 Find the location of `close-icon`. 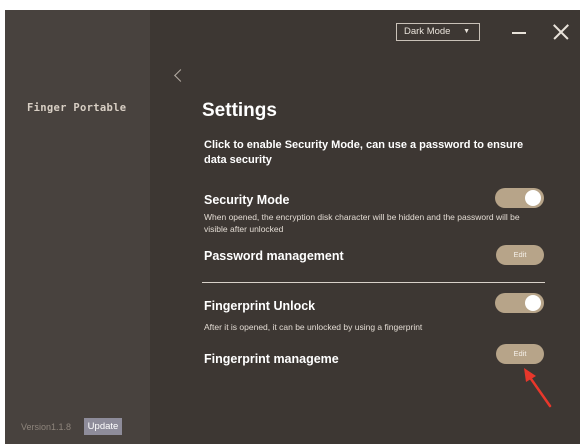

close-icon is located at coordinates (561, 32).